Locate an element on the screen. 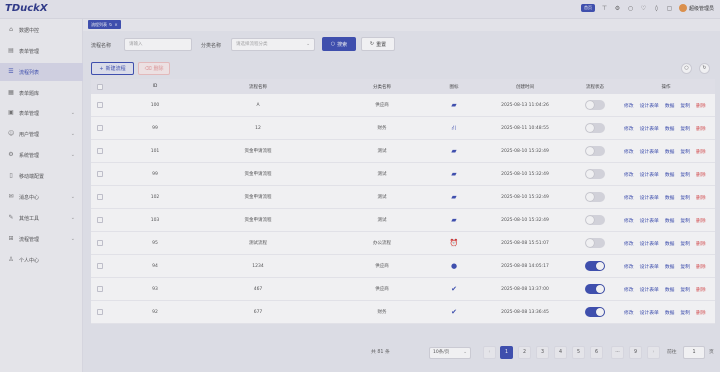 The image size is (720, 372). sidebar-item: ▯ 移动端配置 is located at coordinates (41, 176).